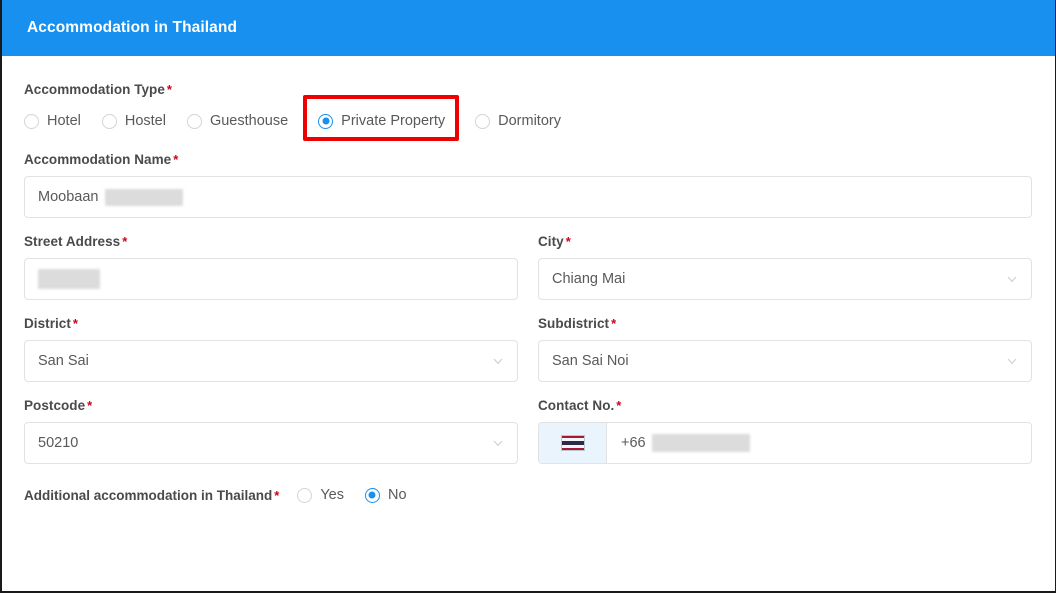  I want to click on postcode-field: Postcode * 50210, so click(271, 431).